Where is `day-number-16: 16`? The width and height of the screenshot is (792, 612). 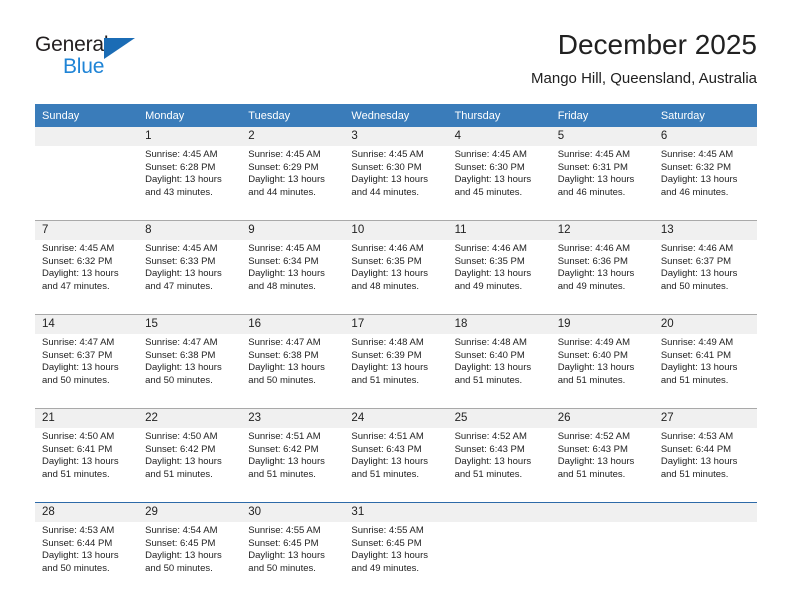 day-number-16: 16 is located at coordinates (293, 324).